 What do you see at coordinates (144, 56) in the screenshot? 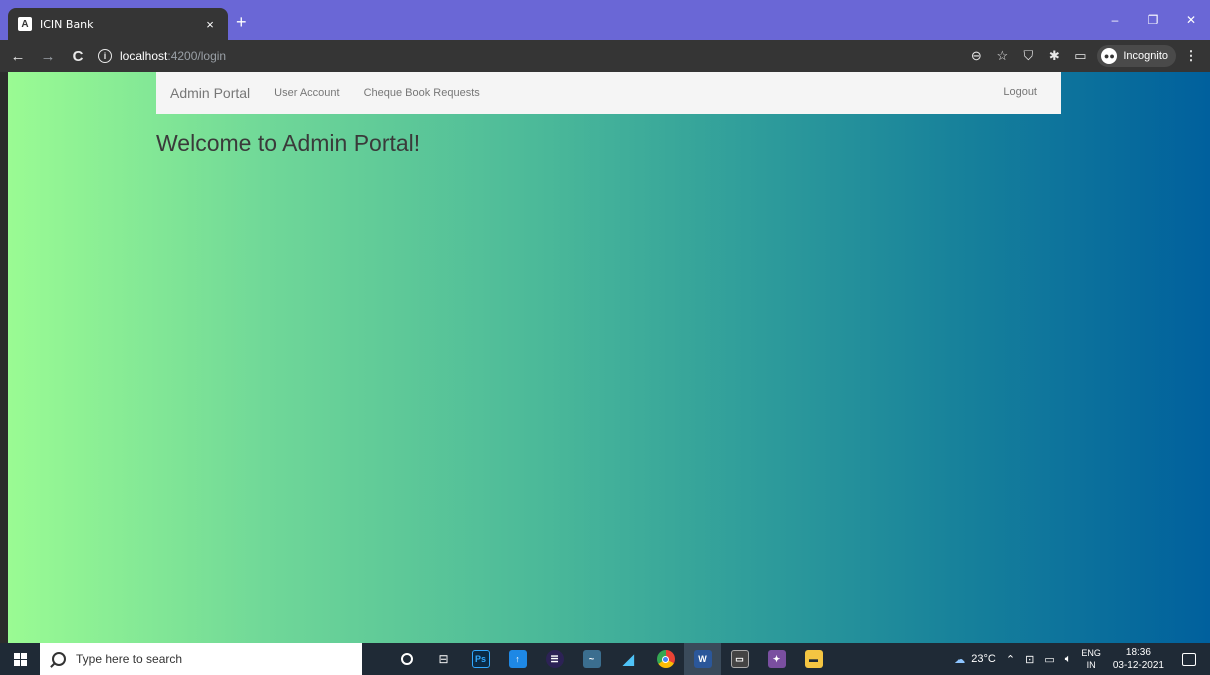
I see `url-host: localhost` at bounding box center [144, 56].